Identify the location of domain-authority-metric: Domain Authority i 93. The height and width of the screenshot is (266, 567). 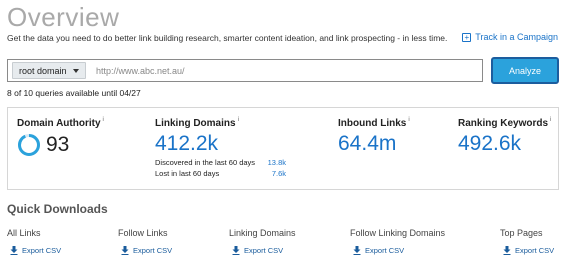
(60, 137).